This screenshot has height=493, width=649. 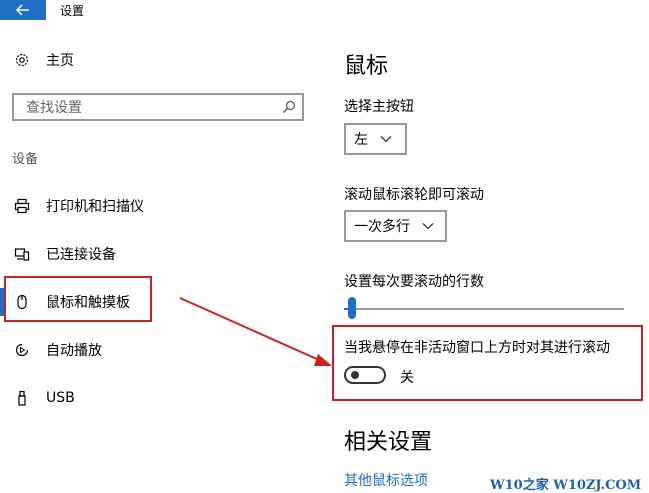 What do you see at coordinates (151, 108) in the screenshot?
I see `search-input` at bounding box center [151, 108].